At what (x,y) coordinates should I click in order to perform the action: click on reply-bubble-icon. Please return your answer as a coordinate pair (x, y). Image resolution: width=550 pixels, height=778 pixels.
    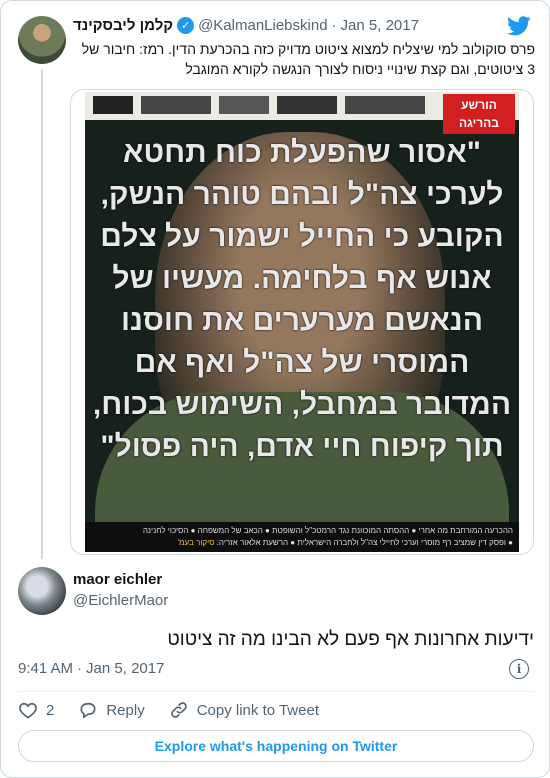
    Looking at the image, I should click on (88, 710).